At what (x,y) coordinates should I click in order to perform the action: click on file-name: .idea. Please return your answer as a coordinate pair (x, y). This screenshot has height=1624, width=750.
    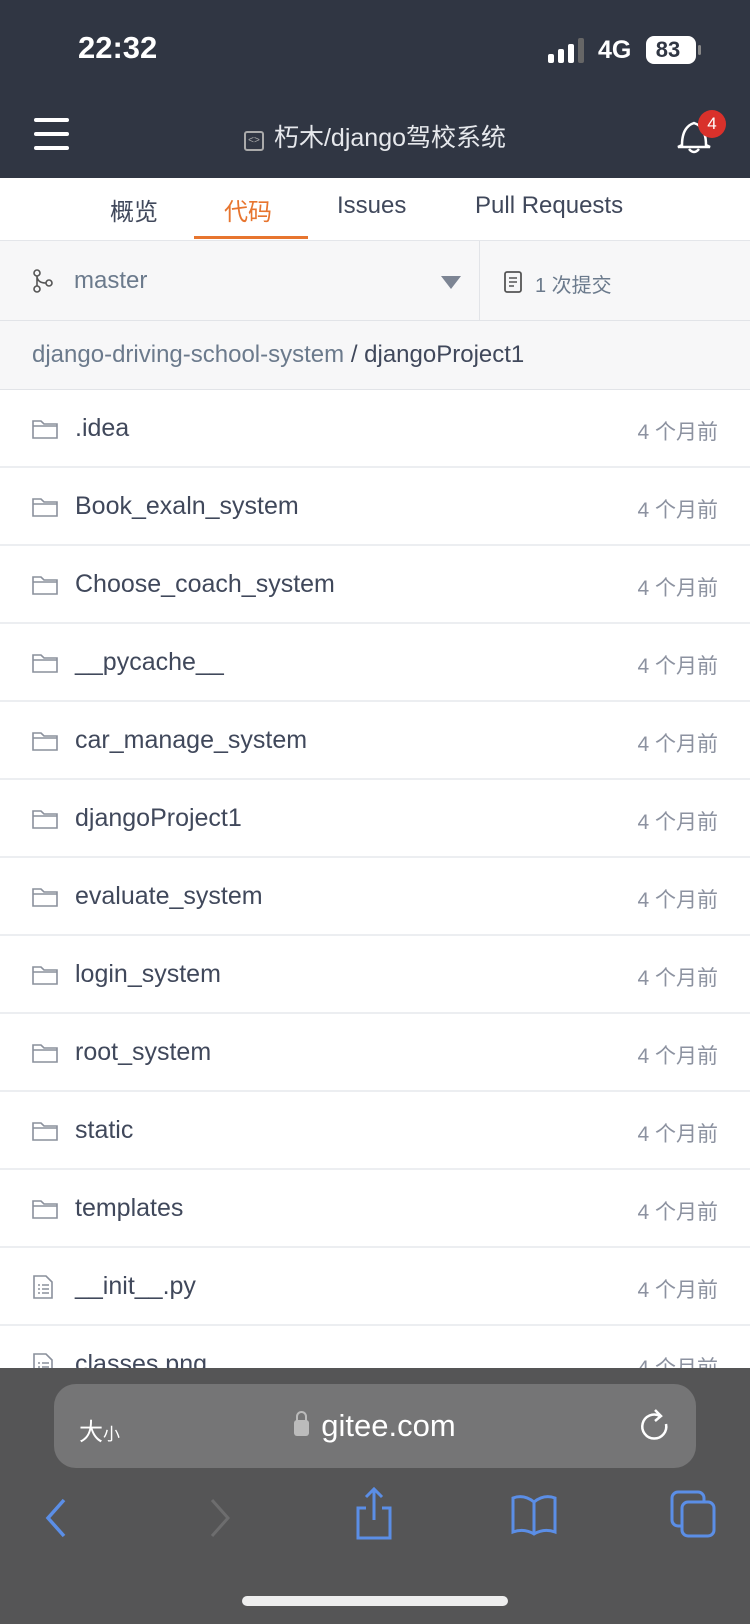
    Looking at the image, I should click on (102, 428).